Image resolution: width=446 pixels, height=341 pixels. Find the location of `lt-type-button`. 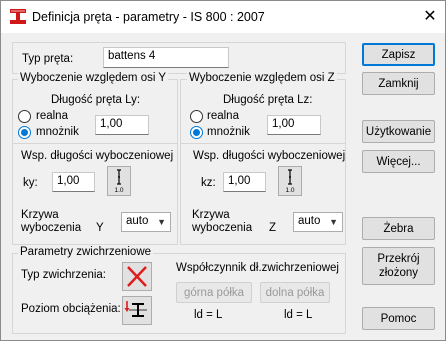

lt-type-button is located at coordinates (137, 276).